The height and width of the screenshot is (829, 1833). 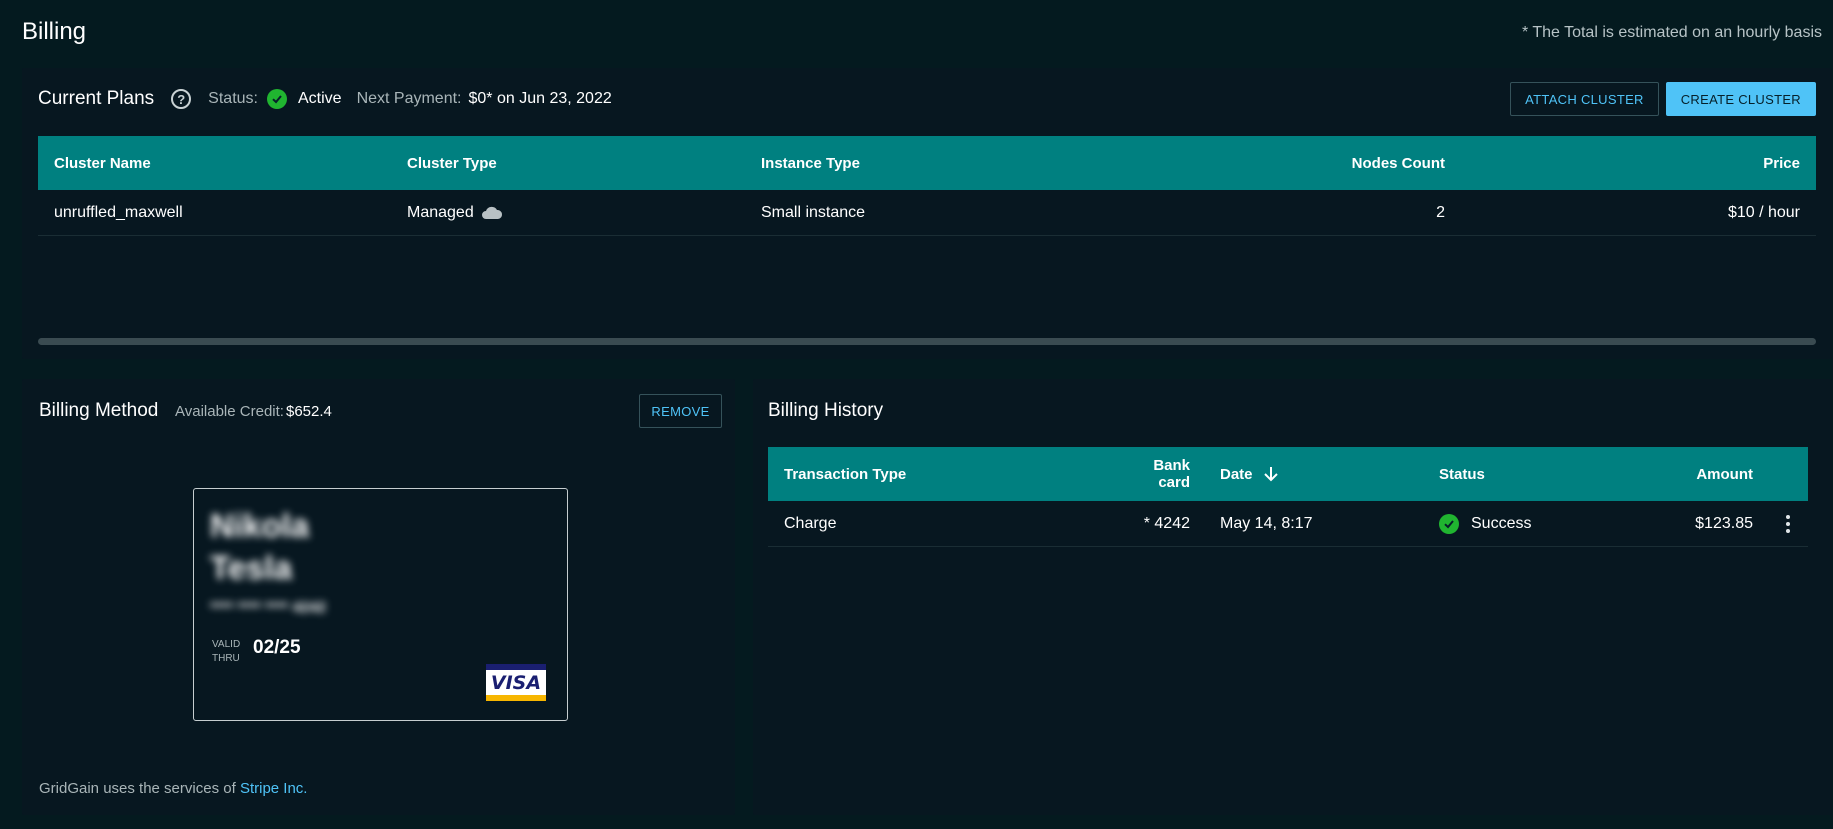 What do you see at coordinates (1788, 523) in the screenshot?
I see `more-options-icon` at bounding box center [1788, 523].